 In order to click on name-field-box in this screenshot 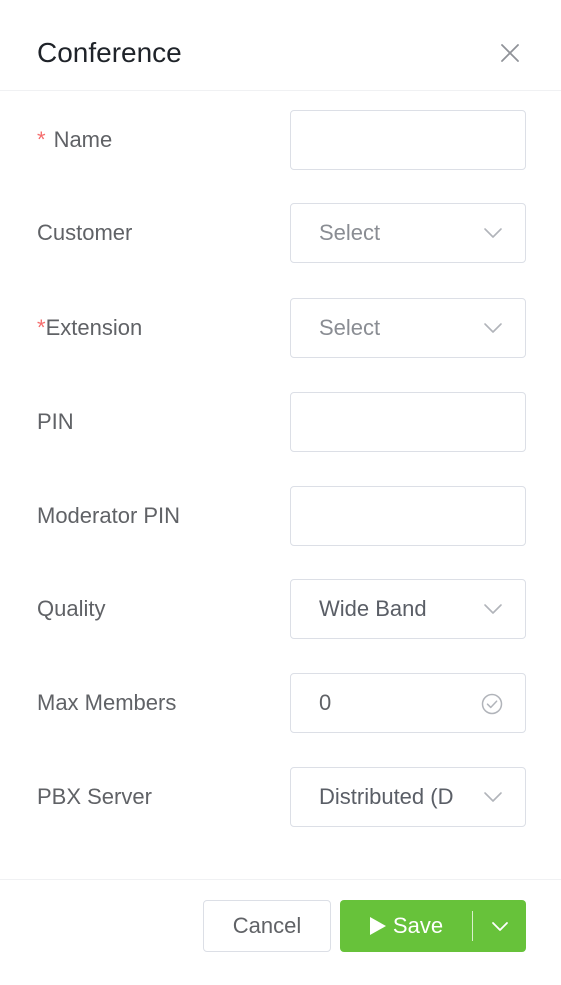, I will do `click(408, 140)`.